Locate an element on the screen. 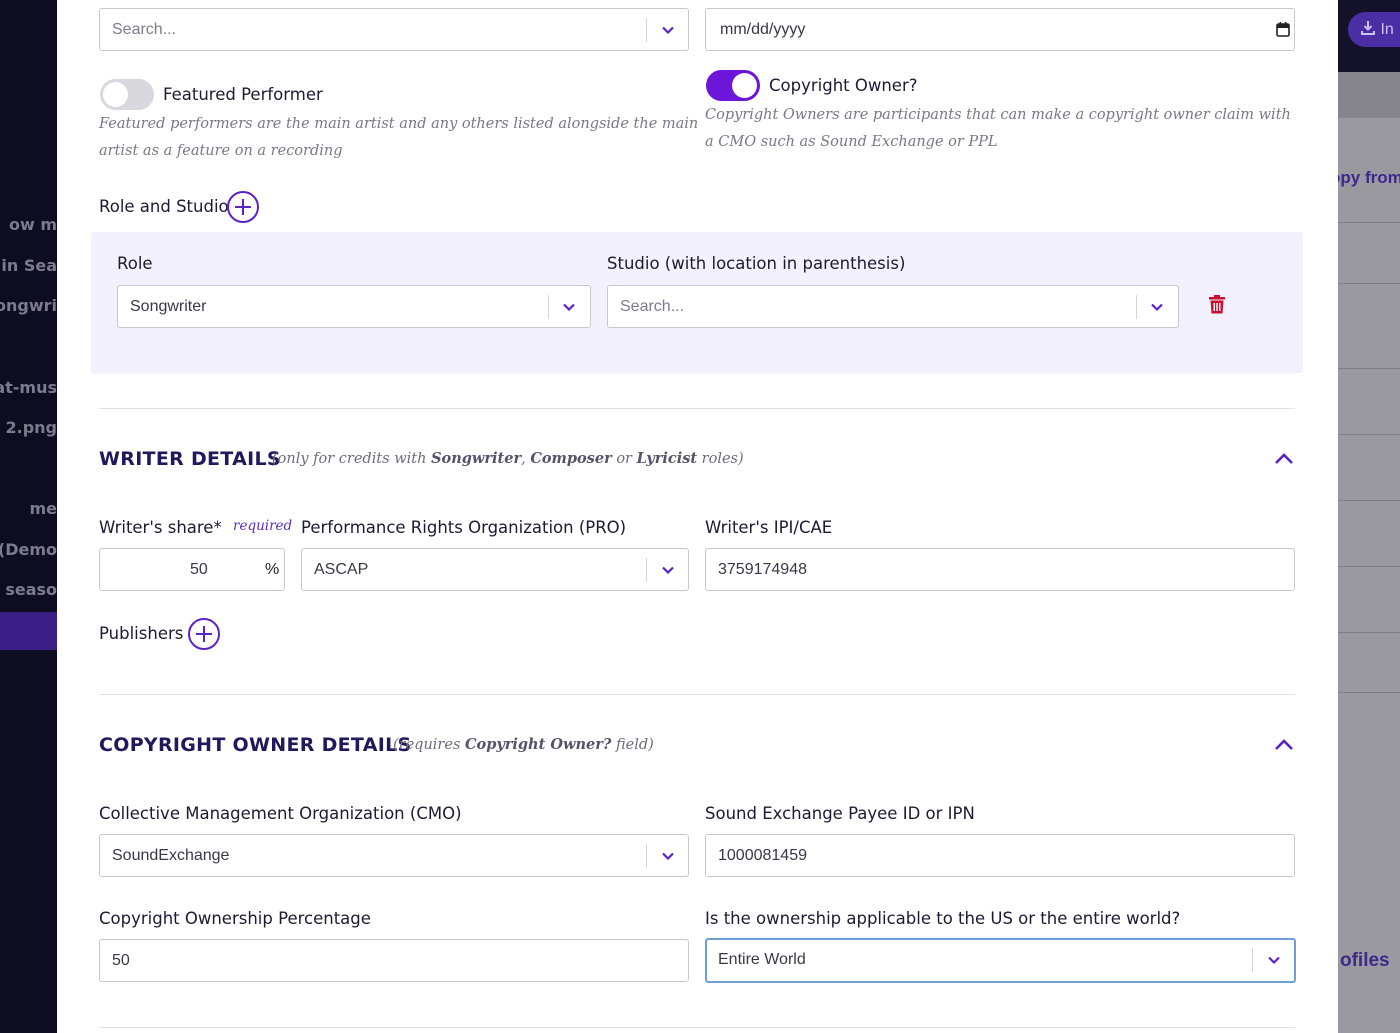 This screenshot has width=1400, height=1033. ownership-percentage-label: Copyright Ownership Percentage is located at coordinates (235, 918).